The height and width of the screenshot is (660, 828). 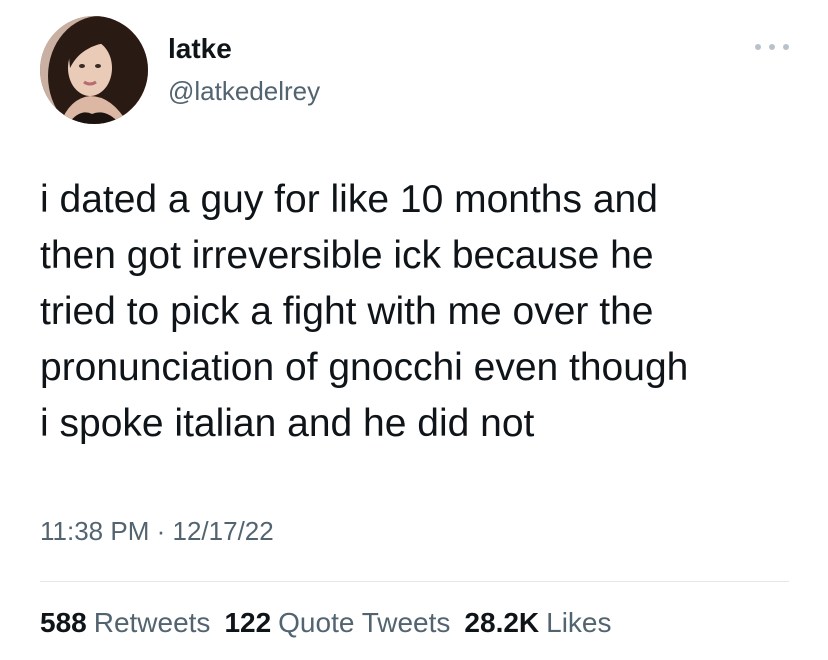 What do you see at coordinates (248, 622) in the screenshot?
I see `stat-count: 122` at bounding box center [248, 622].